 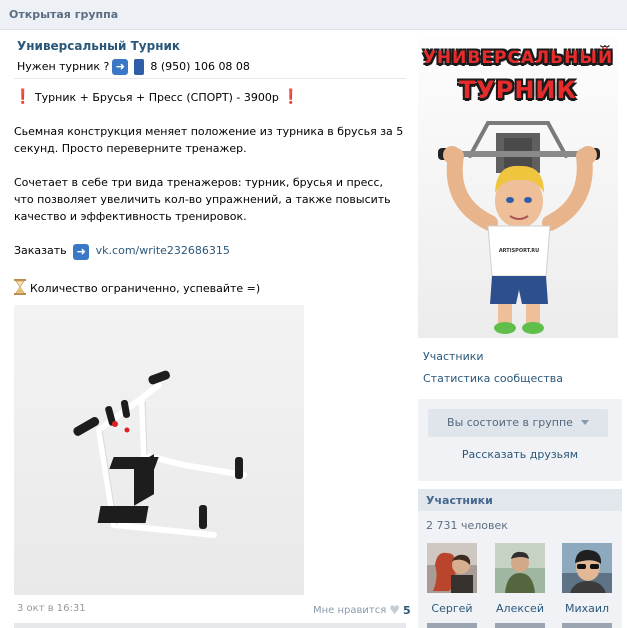 I want to click on like-count: 5, so click(x=407, y=610).